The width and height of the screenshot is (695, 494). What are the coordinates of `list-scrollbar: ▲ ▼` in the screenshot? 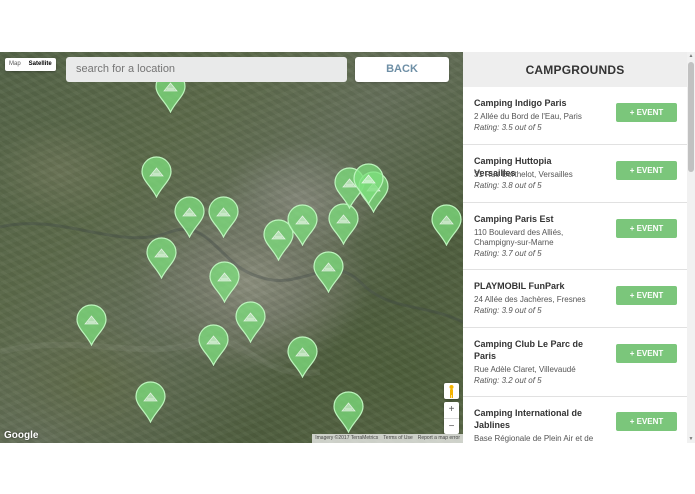 It's located at (691, 247).